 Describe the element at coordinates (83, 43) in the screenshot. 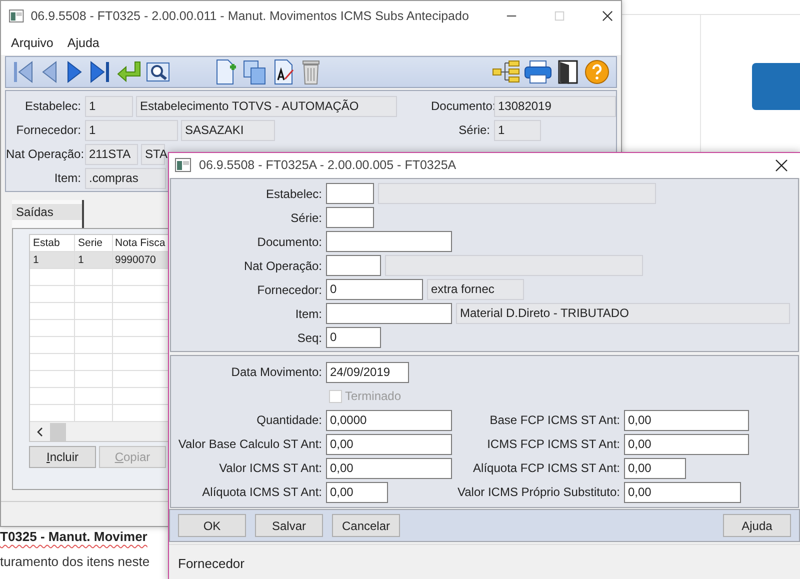

I see `menu-item: Ajuda` at that location.